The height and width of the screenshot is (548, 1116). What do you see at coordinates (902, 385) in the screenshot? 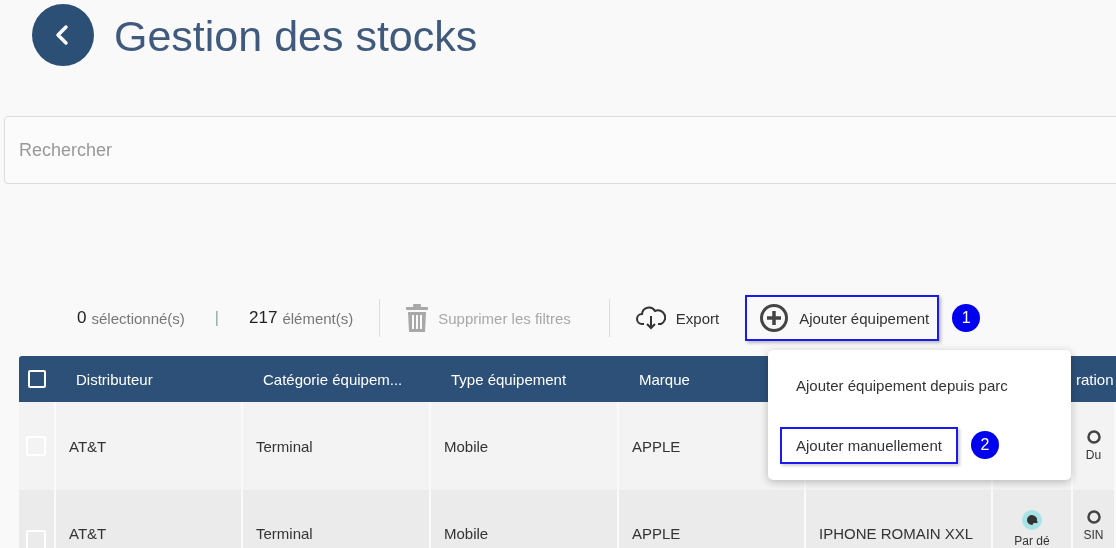
I see `menu-item: Ajouter équipement depuis parc` at bounding box center [902, 385].